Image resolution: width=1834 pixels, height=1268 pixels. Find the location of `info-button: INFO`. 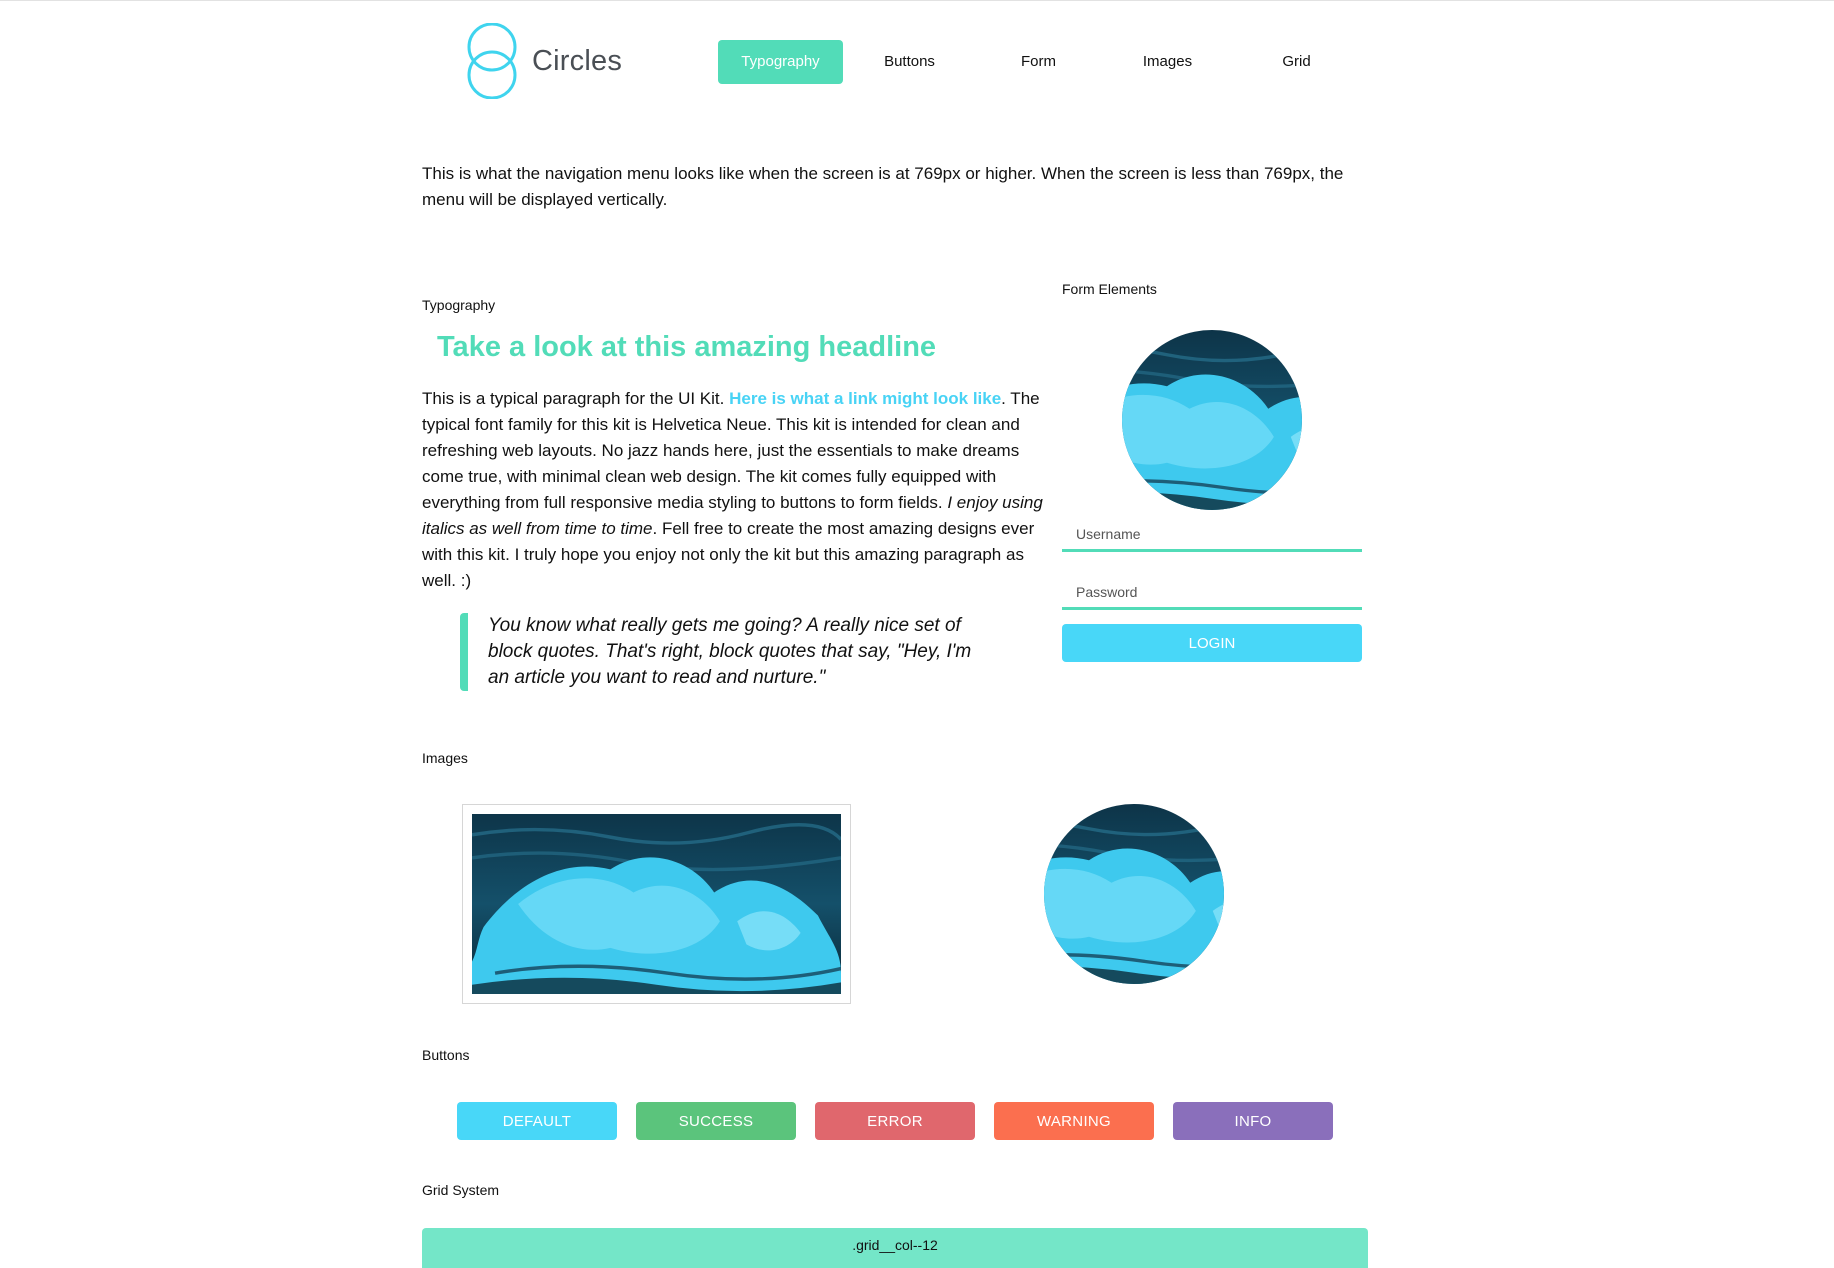

info-button: INFO is located at coordinates (1253, 1121).